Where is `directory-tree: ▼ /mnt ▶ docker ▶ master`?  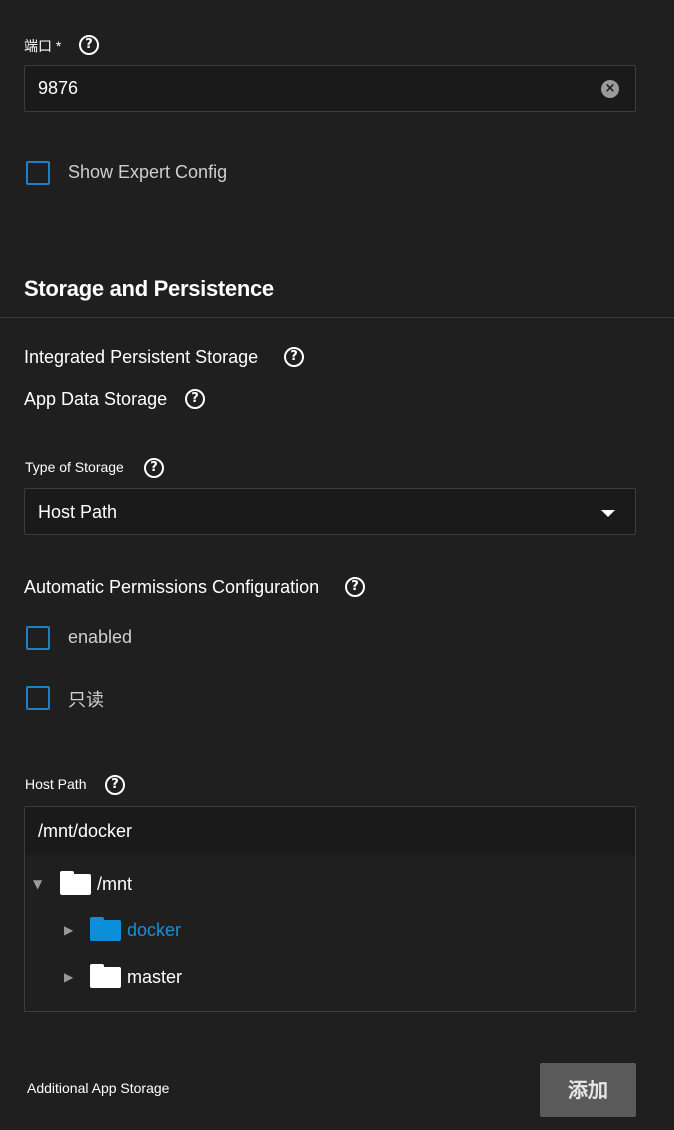 directory-tree: ▼ /mnt ▶ docker ▶ master is located at coordinates (330, 933).